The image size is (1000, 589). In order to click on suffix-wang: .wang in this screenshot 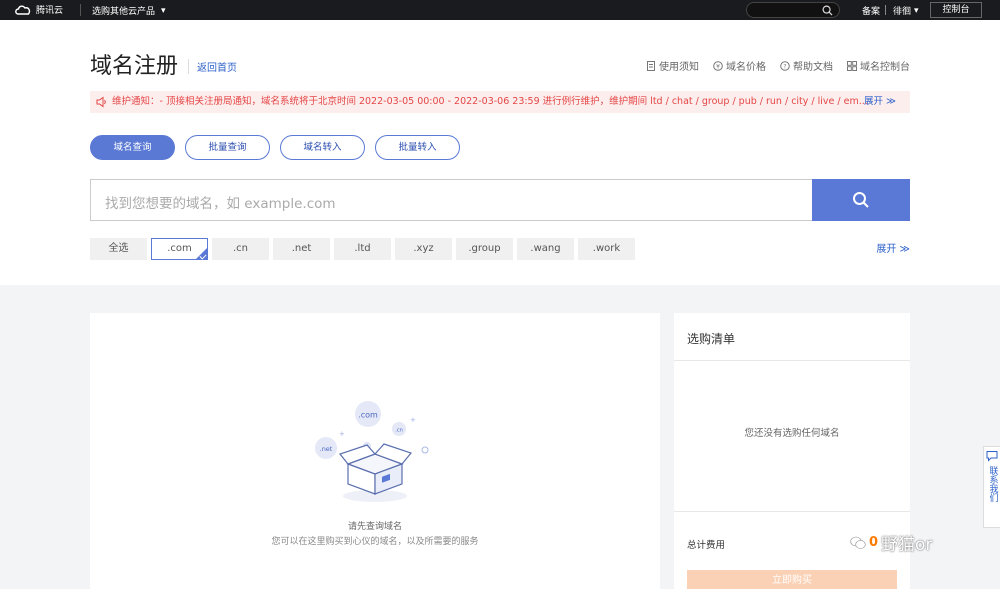, I will do `click(545, 249)`.